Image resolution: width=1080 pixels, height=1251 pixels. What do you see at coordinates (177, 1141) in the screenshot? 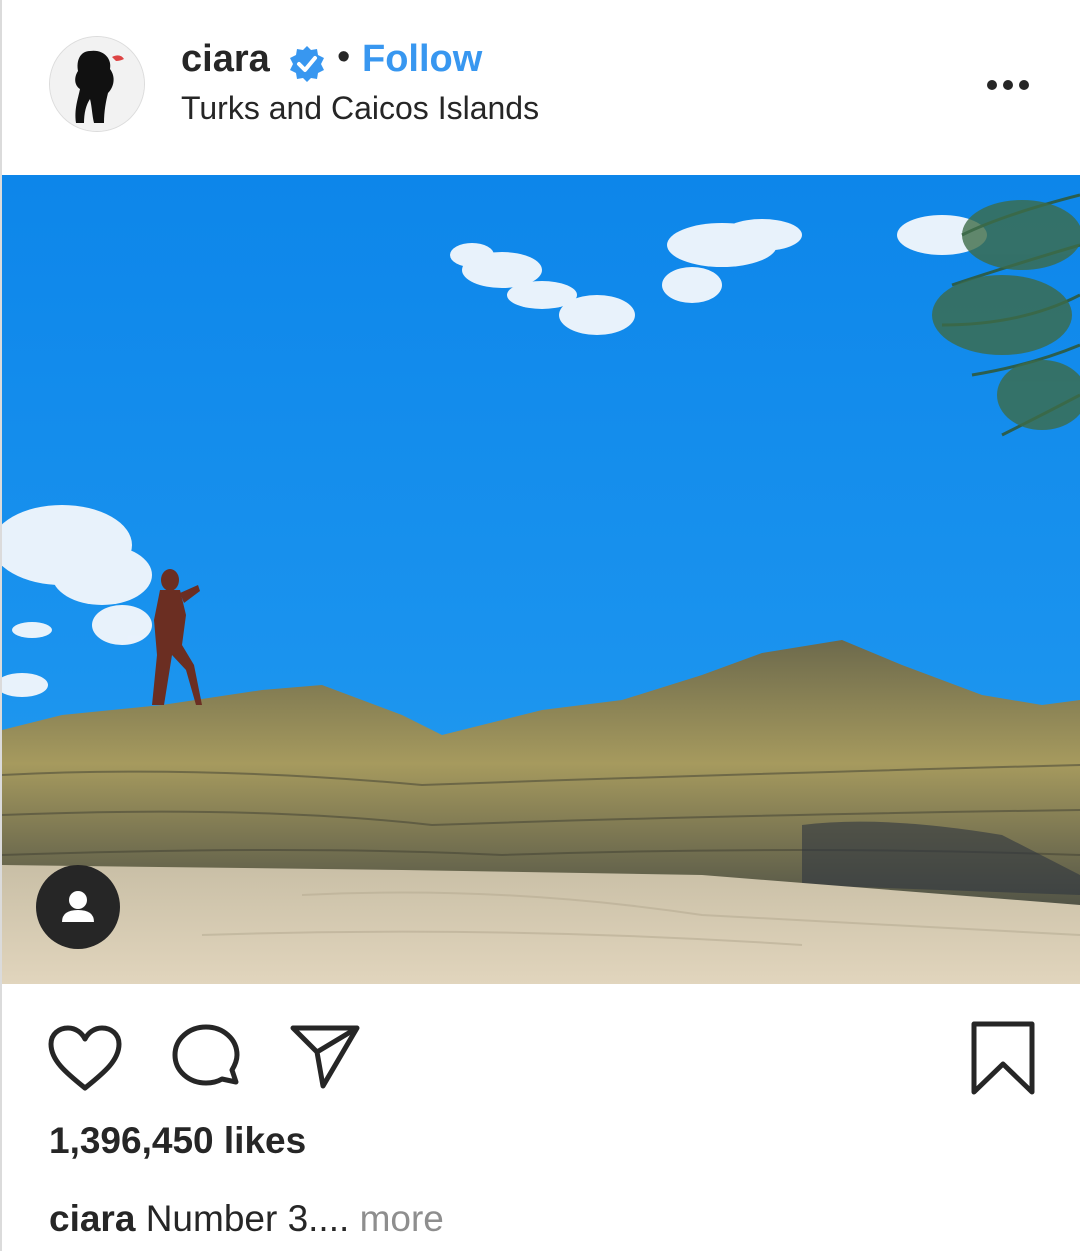
I see `likes-count: 1,396,450 likes` at bounding box center [177, 1141].